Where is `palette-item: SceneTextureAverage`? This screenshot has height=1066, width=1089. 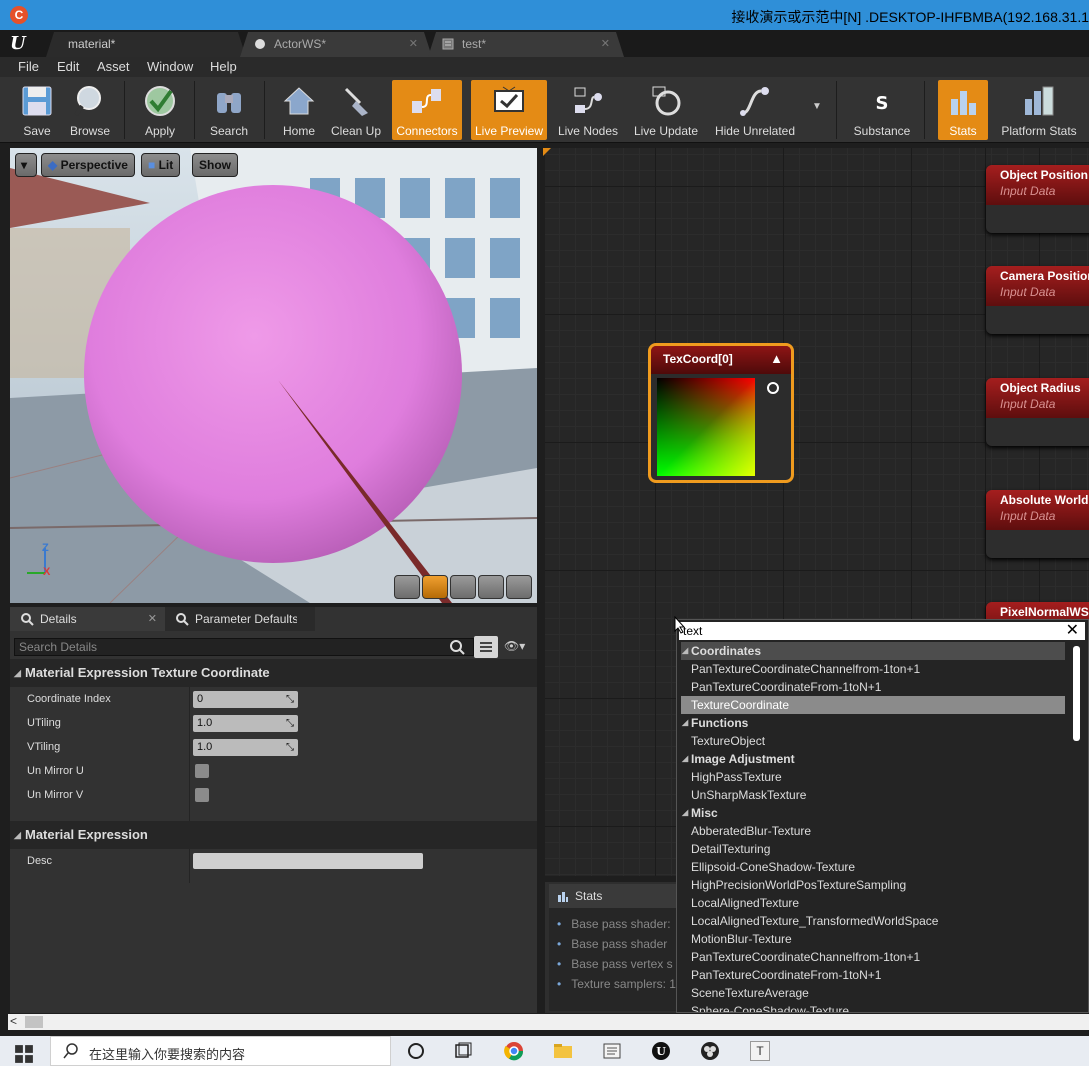 palette-item: SceneTextureAverage is located at coordinates (873, 993).